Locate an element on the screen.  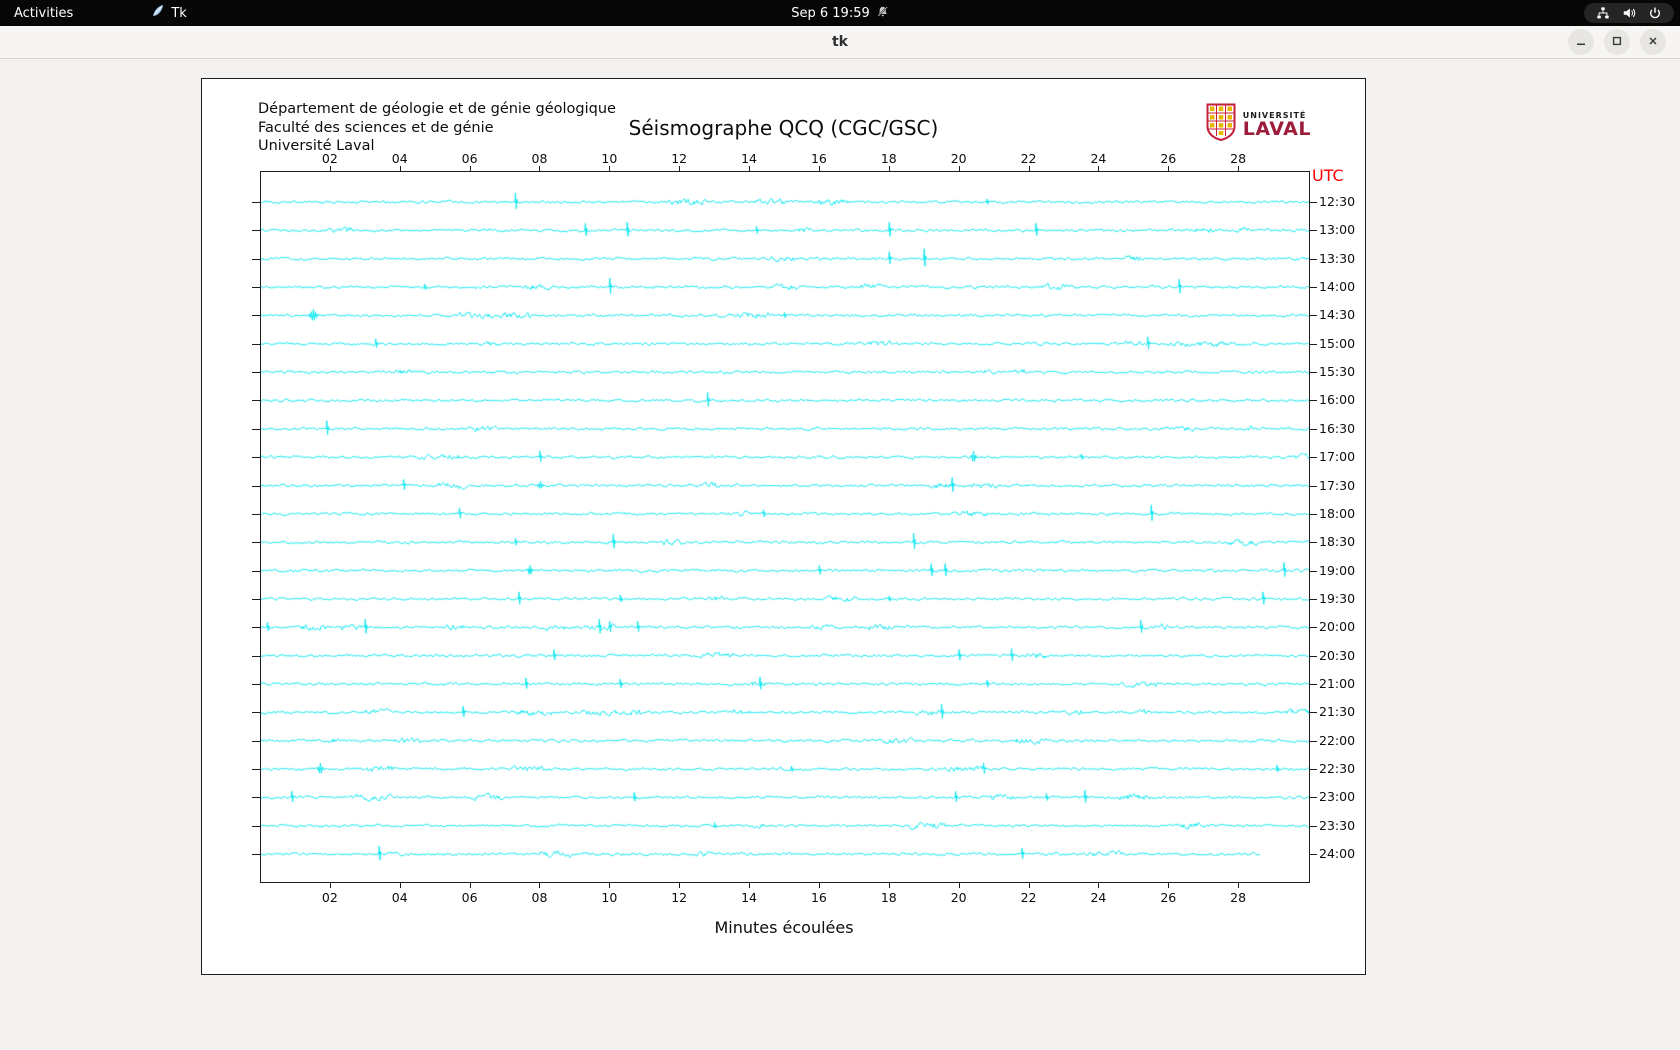
top-bar-center: Sep 6 19:59 is located at coordinates (840, 13).